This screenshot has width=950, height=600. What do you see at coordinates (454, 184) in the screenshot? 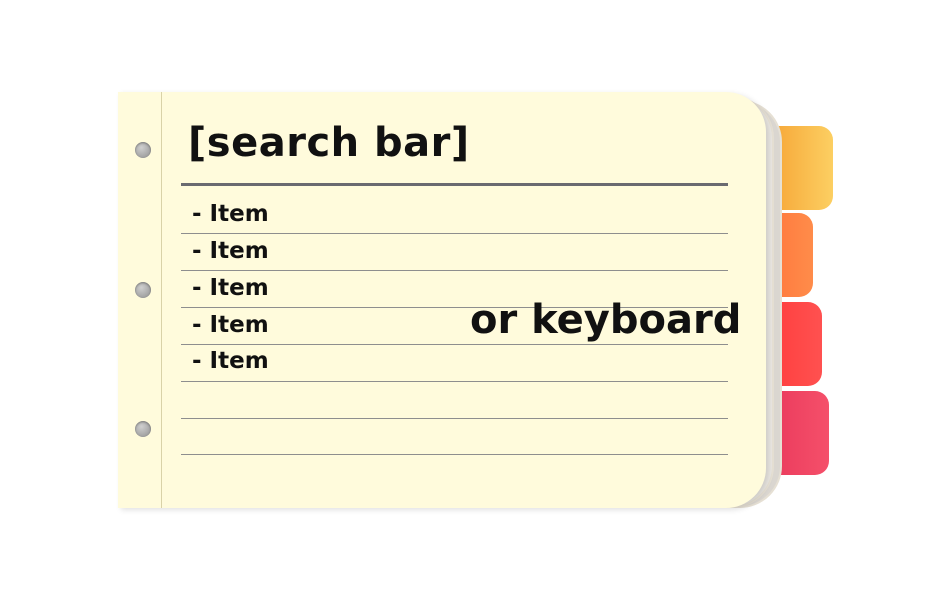
I see `title-rule` at bounding box center [454, 184].